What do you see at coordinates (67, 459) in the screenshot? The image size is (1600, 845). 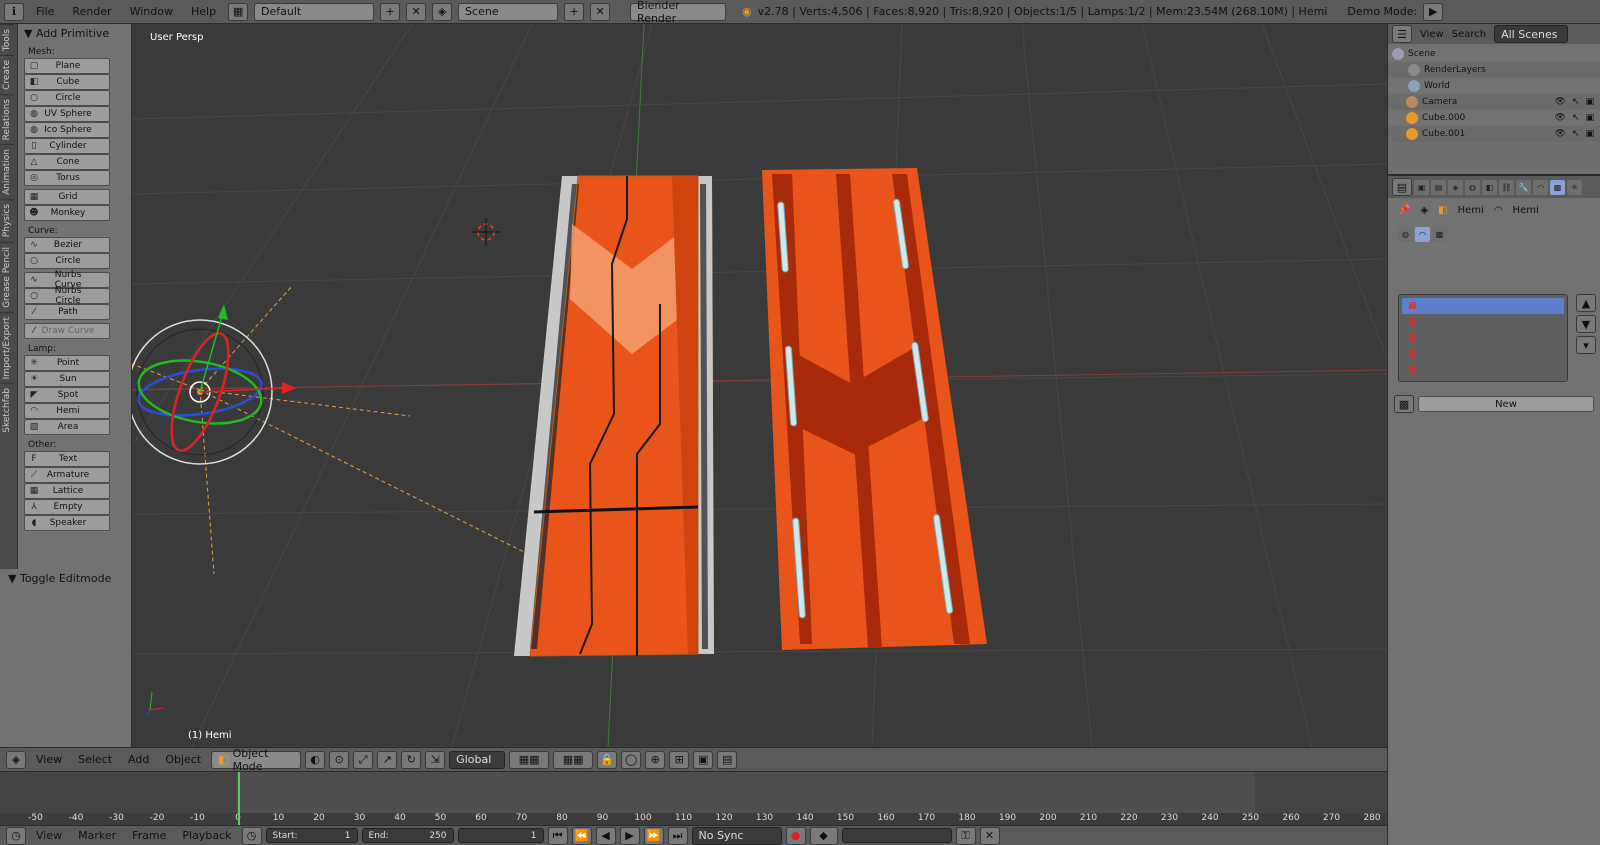 I see `add-text-button: F Text` at bounding box center [67, 459].